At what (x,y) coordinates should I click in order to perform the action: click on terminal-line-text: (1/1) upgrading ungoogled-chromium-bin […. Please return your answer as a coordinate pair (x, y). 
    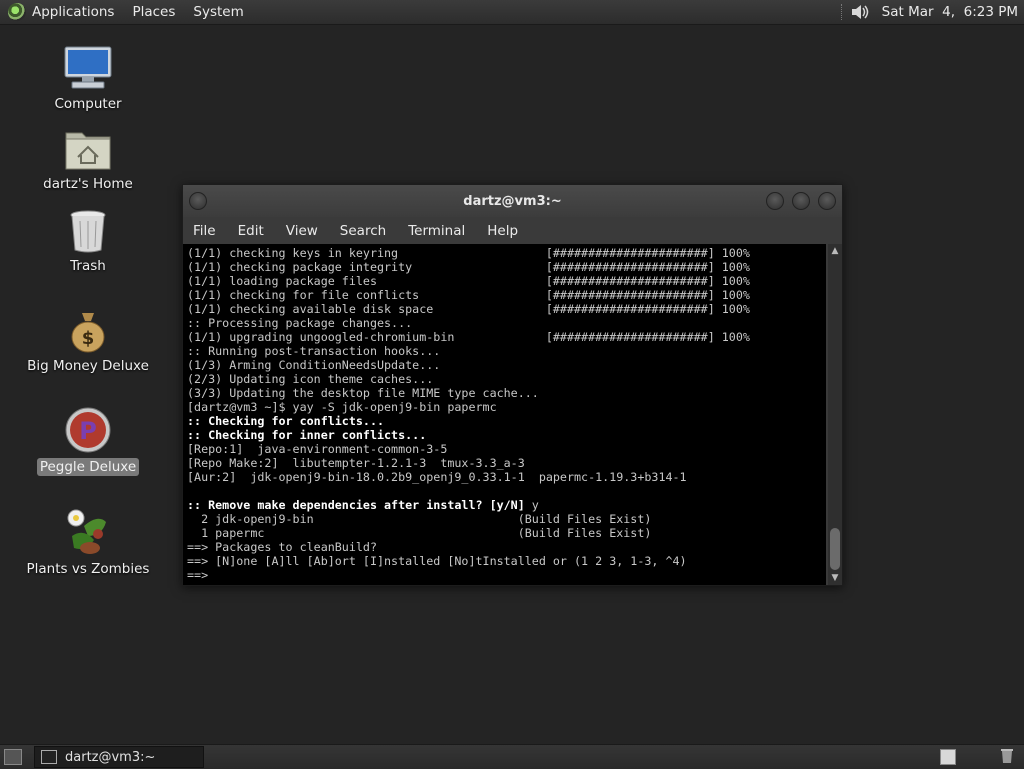
    Looking at the image, I should click on (468, 337).